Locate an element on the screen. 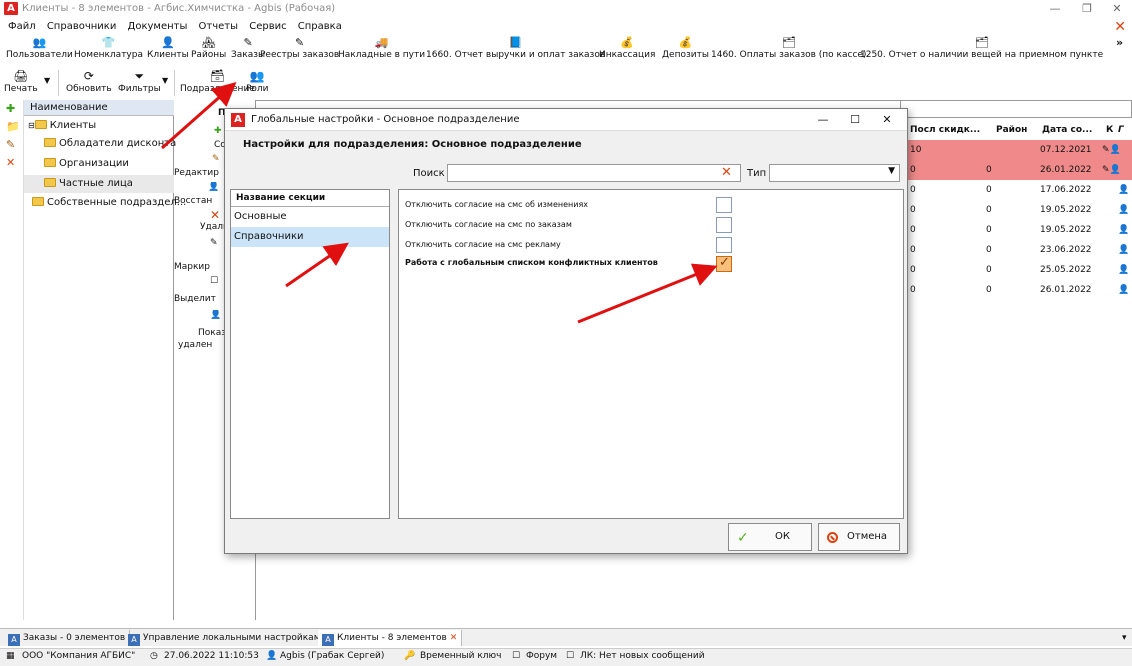 Image resolution: width=1132 pixels, height=666 pixels. arrow-to-checkbox is located at coordinates (647, 293).